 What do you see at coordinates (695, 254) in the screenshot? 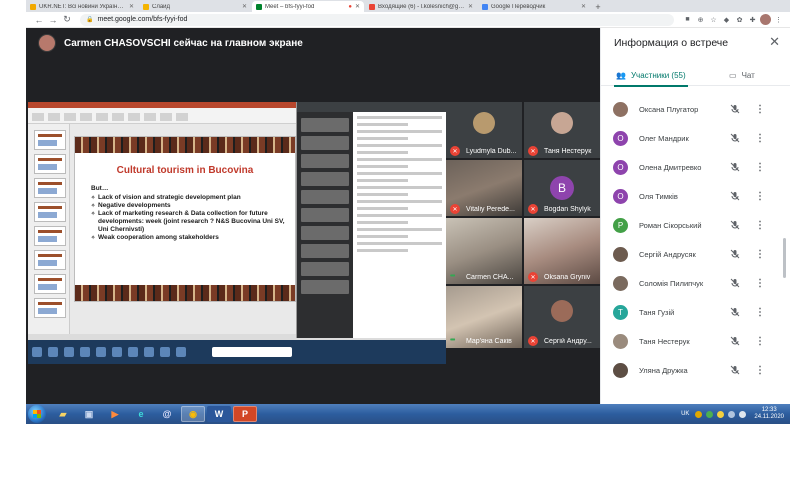
I see `participant-row: Сергій Андрусяк ⋮` at bounding box center [695, 254].